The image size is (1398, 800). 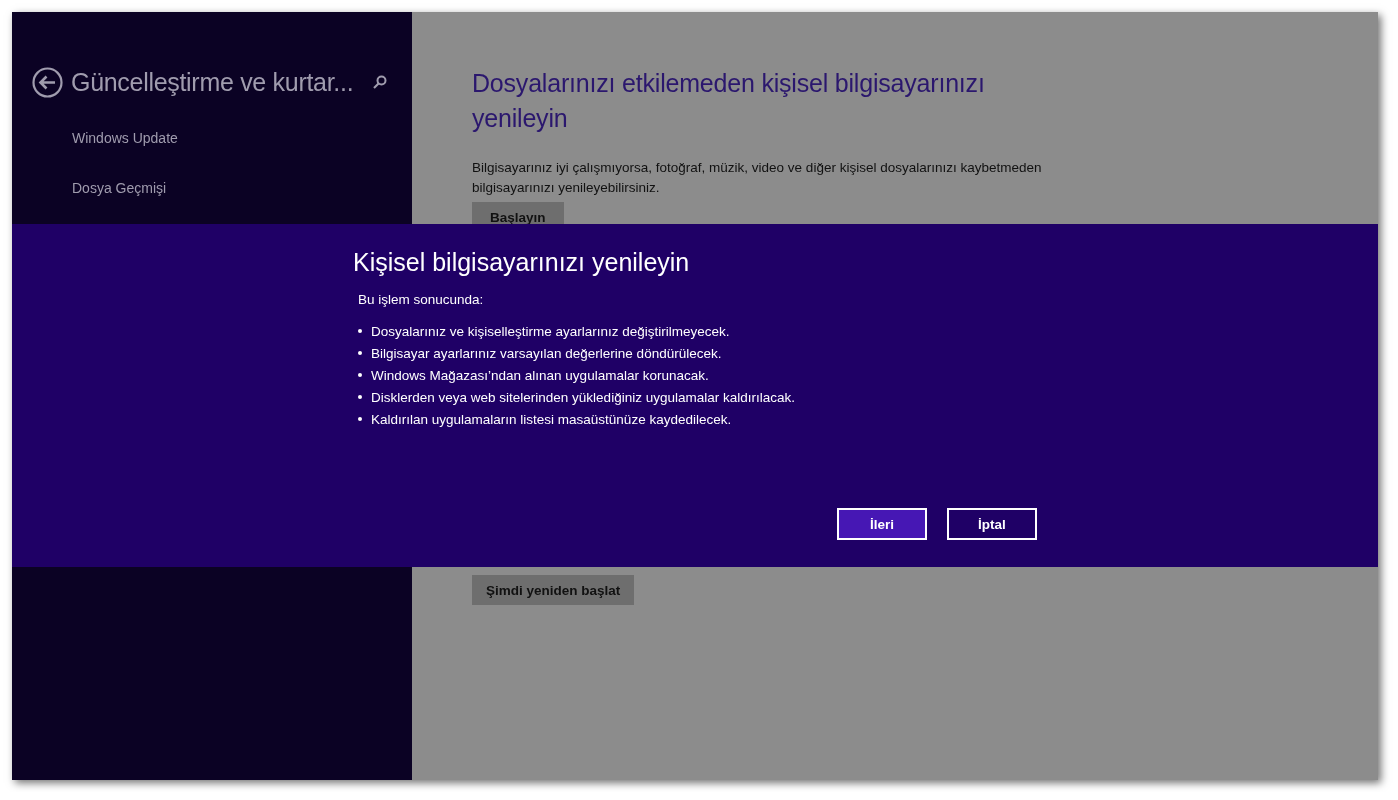 I want to click on restart-button: Şimdi yeniden başlat, so click(x=553, y=590).